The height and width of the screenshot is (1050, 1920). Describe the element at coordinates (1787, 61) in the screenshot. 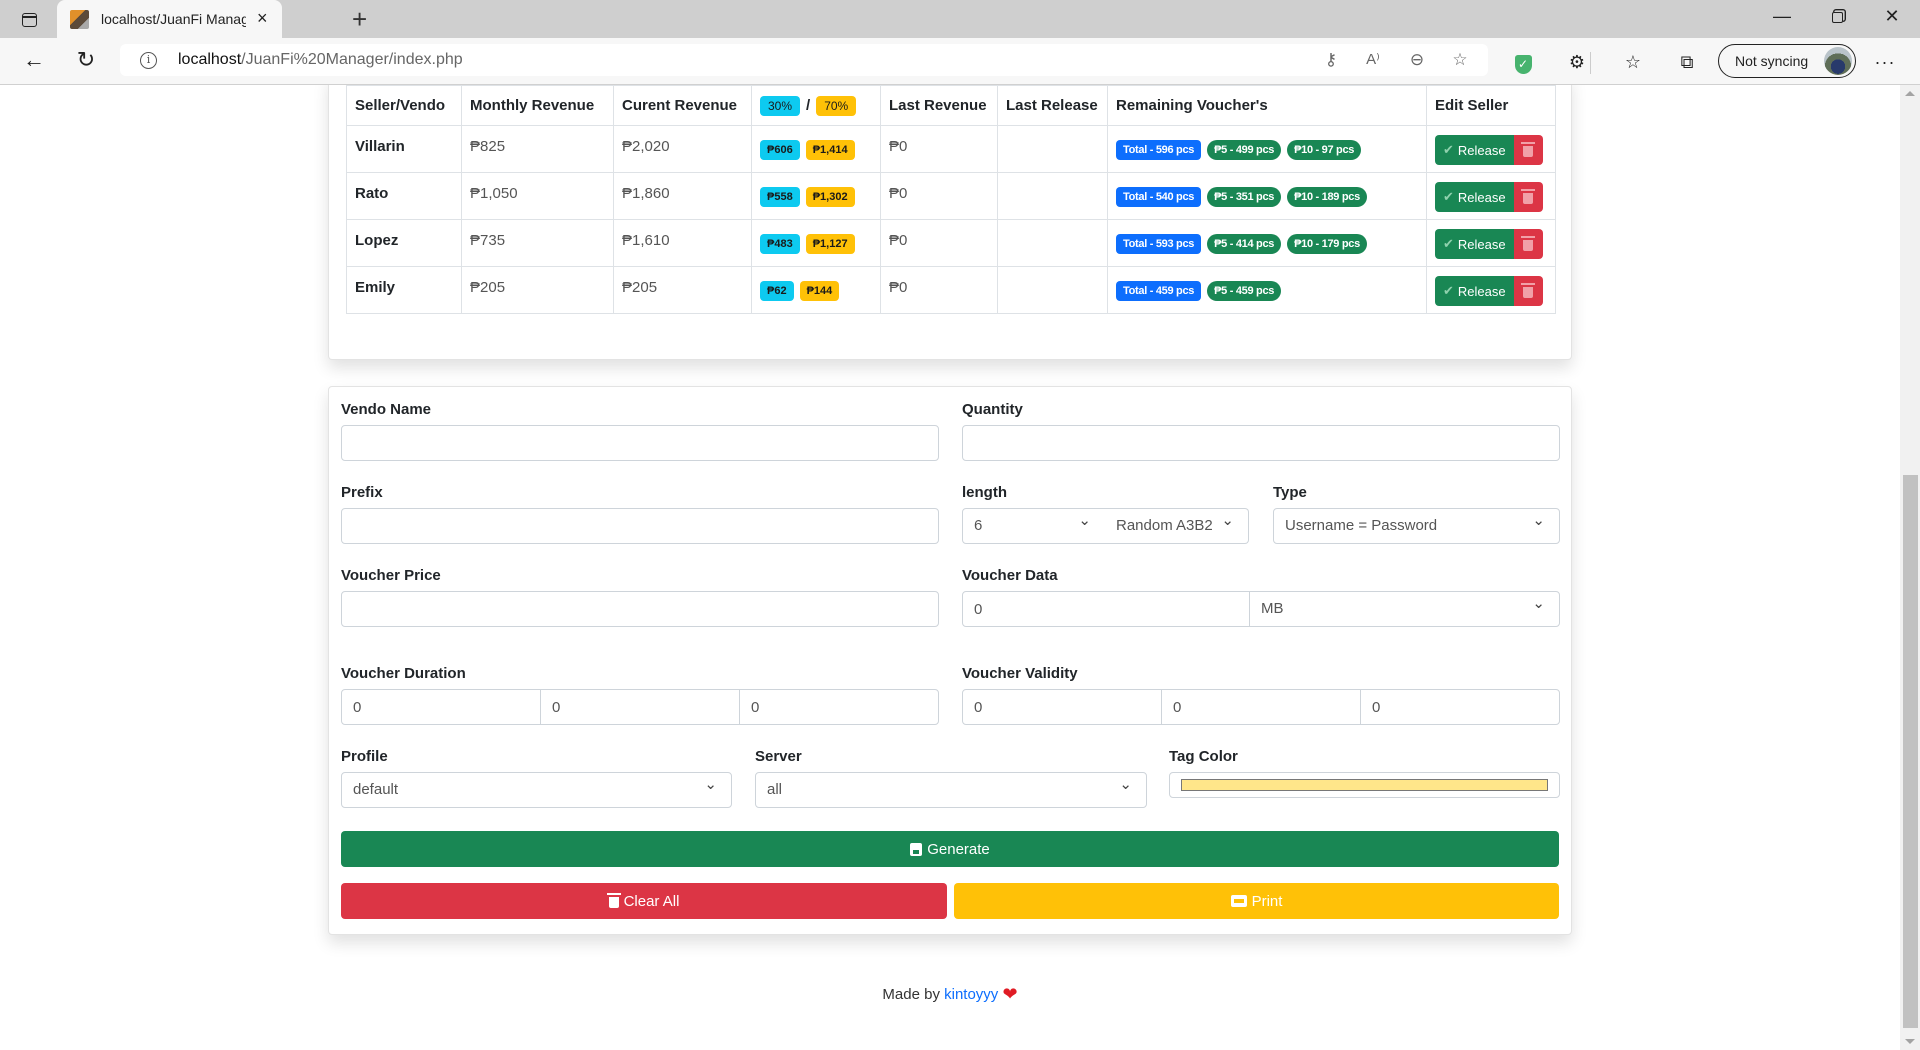

I see `profile-sync-button: Not syncing` at that location.